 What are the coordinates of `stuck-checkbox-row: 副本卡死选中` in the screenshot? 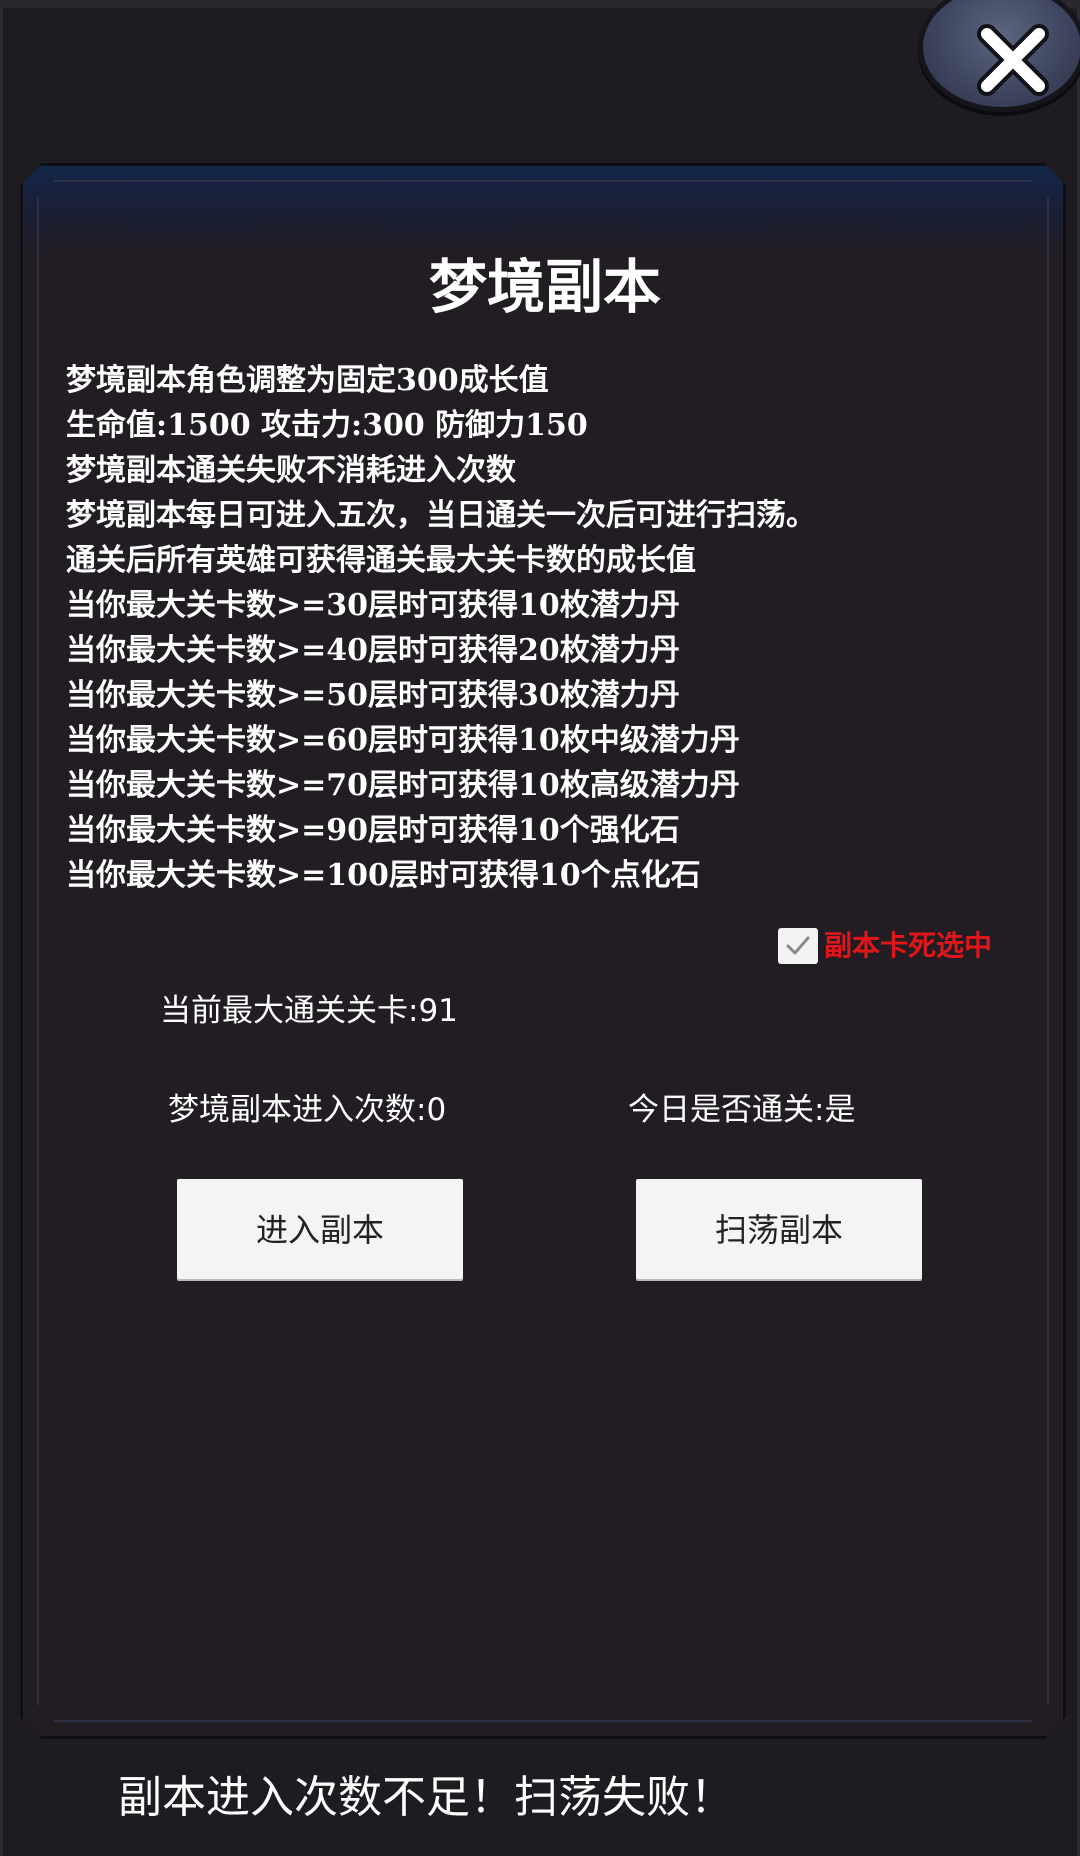 It's located at (885, 946).